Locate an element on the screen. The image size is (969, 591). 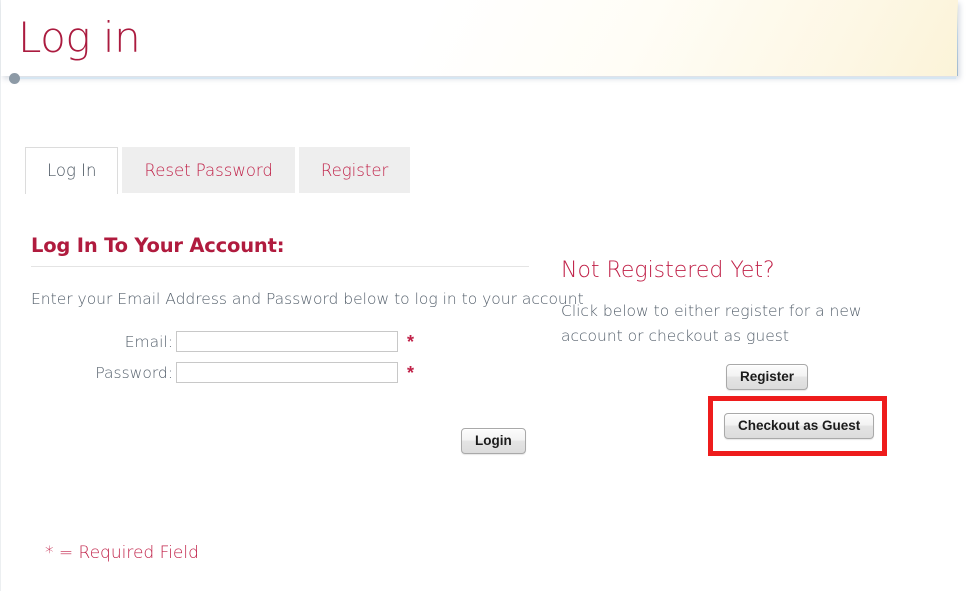
checkout-as-guest-button-wrapper: Checkout as Guest is located at coordinates (799, 426).